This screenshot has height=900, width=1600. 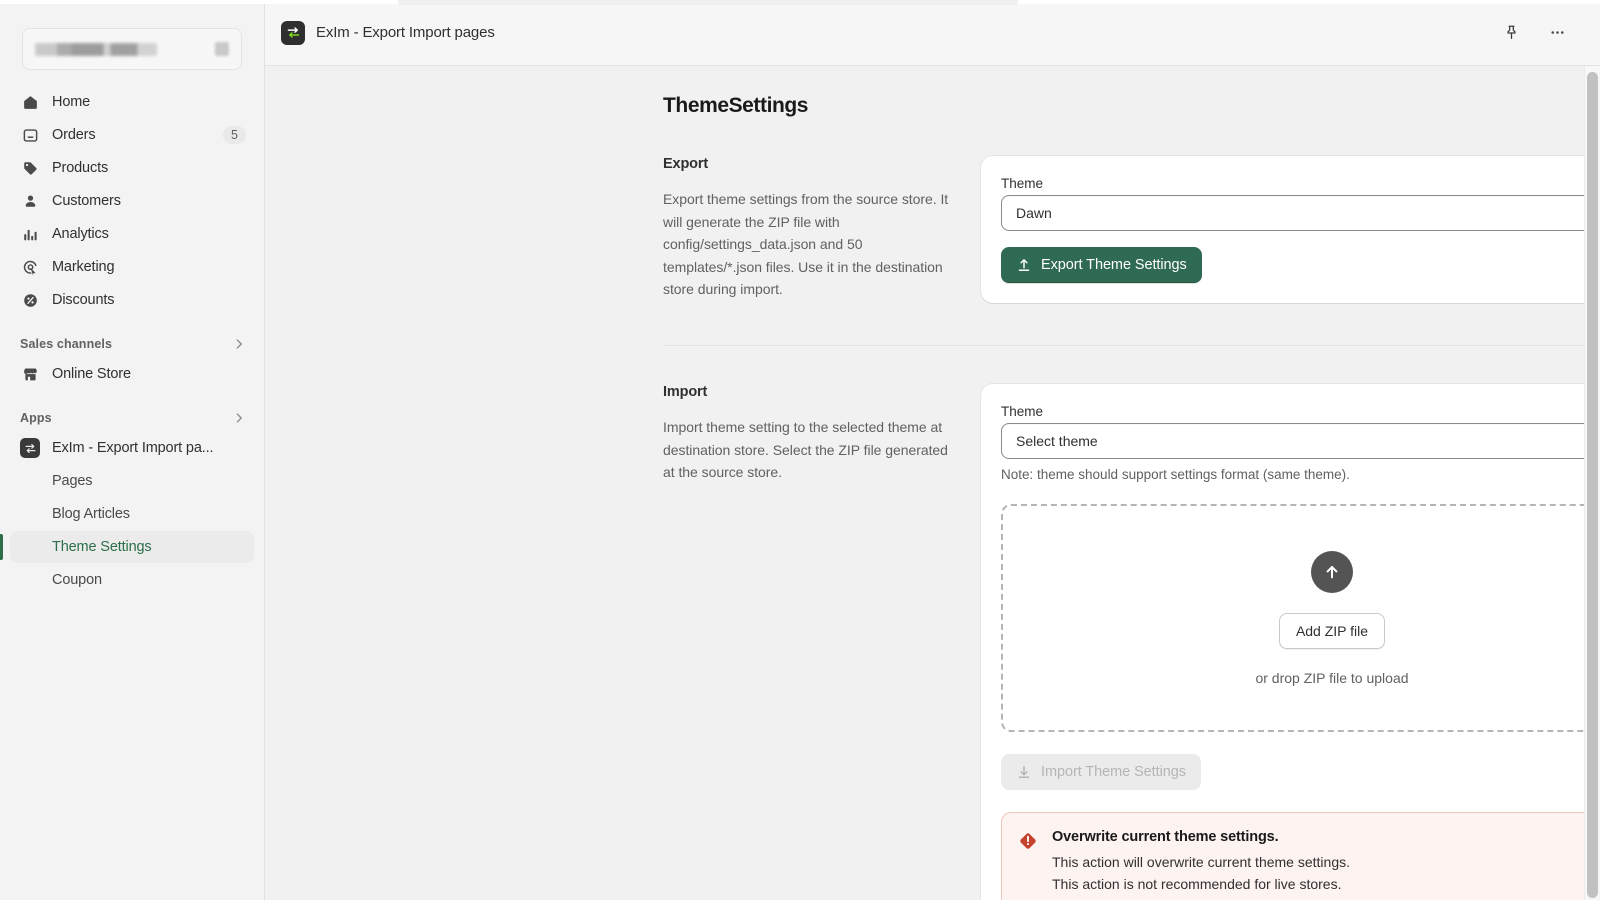 What do you see at coordinates (30, 135) in the screenshot?
I see `orders-inbox-icon` at bounding box center [30, 135].